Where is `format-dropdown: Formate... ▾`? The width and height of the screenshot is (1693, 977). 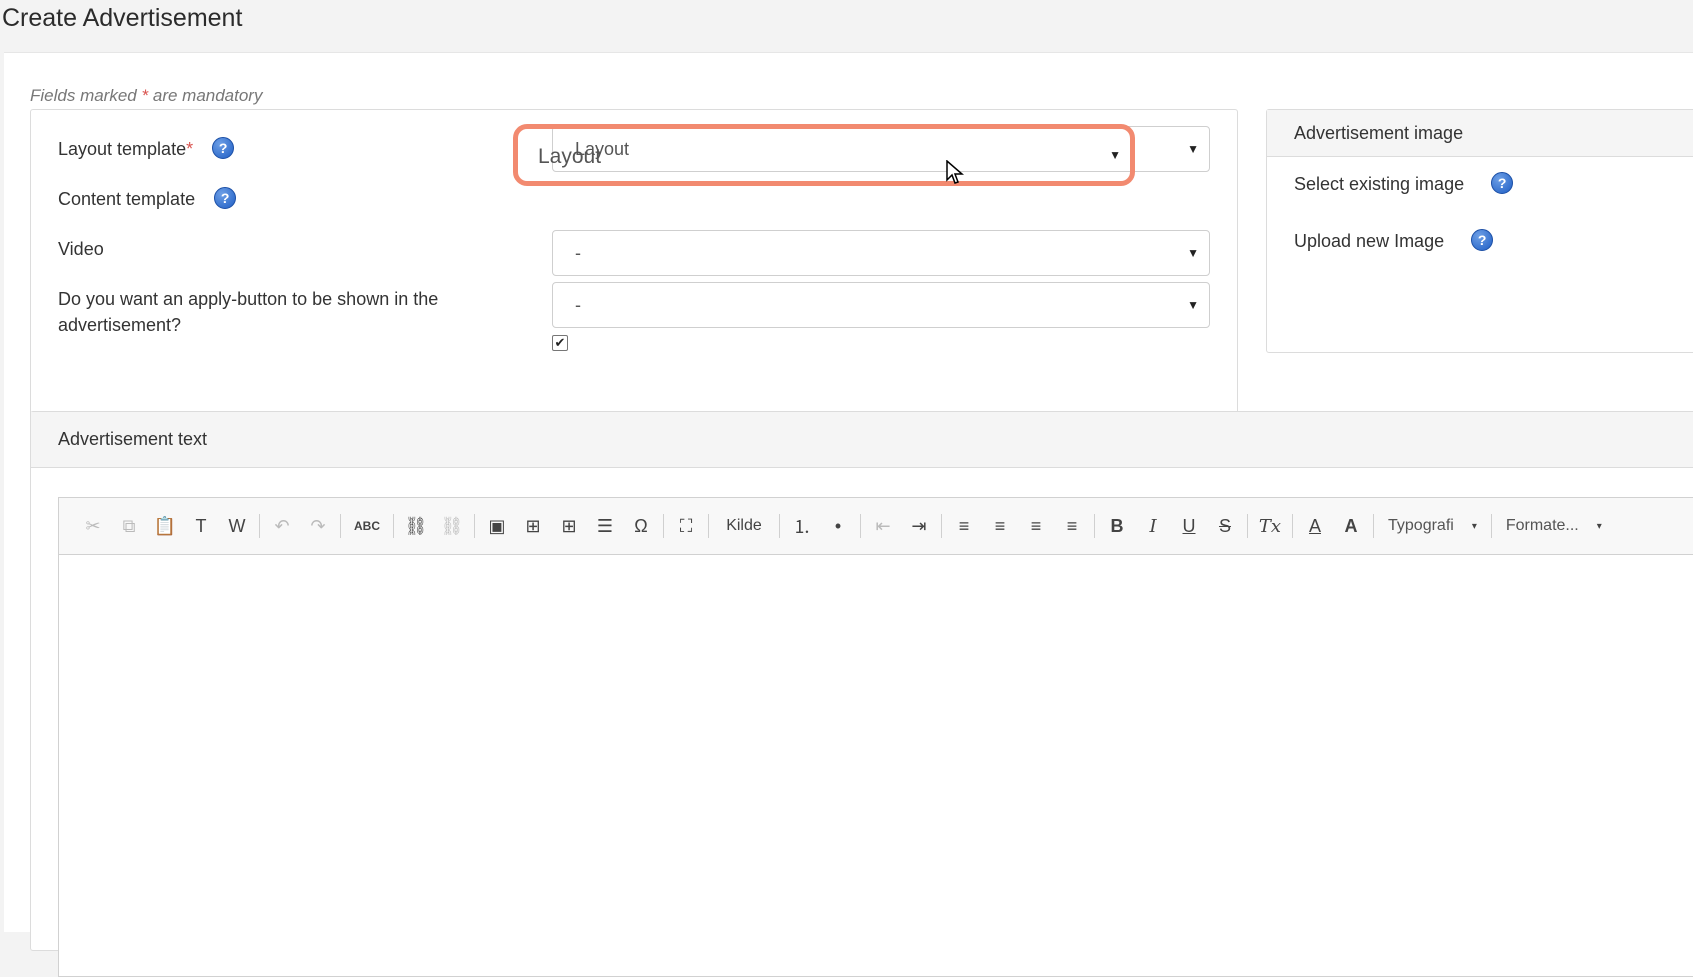
format-dropdown: Formate... ▾ is located at coordinates (1554, 526).